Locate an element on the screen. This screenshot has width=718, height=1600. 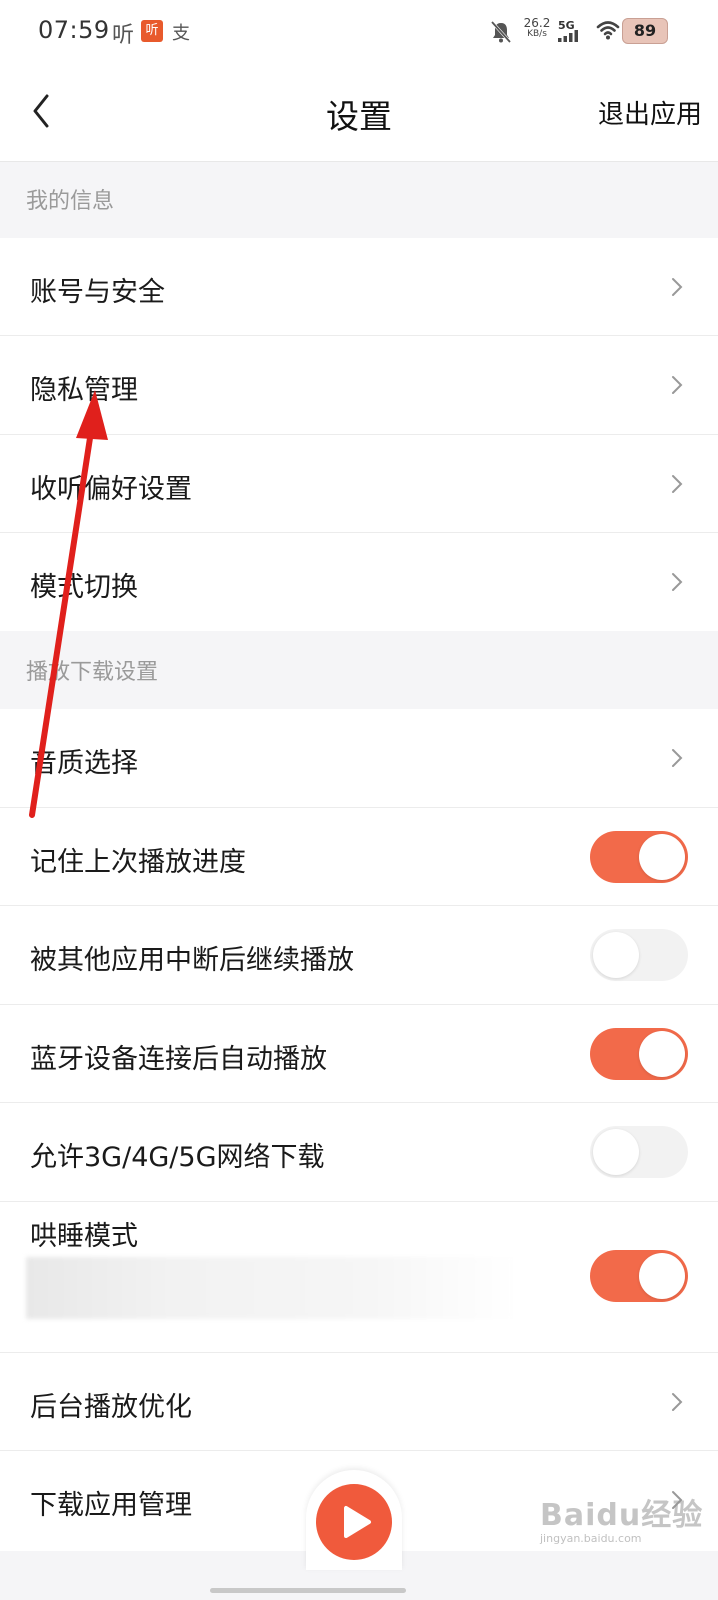
status-time: 07:59 is located at coordinates (74, 30).